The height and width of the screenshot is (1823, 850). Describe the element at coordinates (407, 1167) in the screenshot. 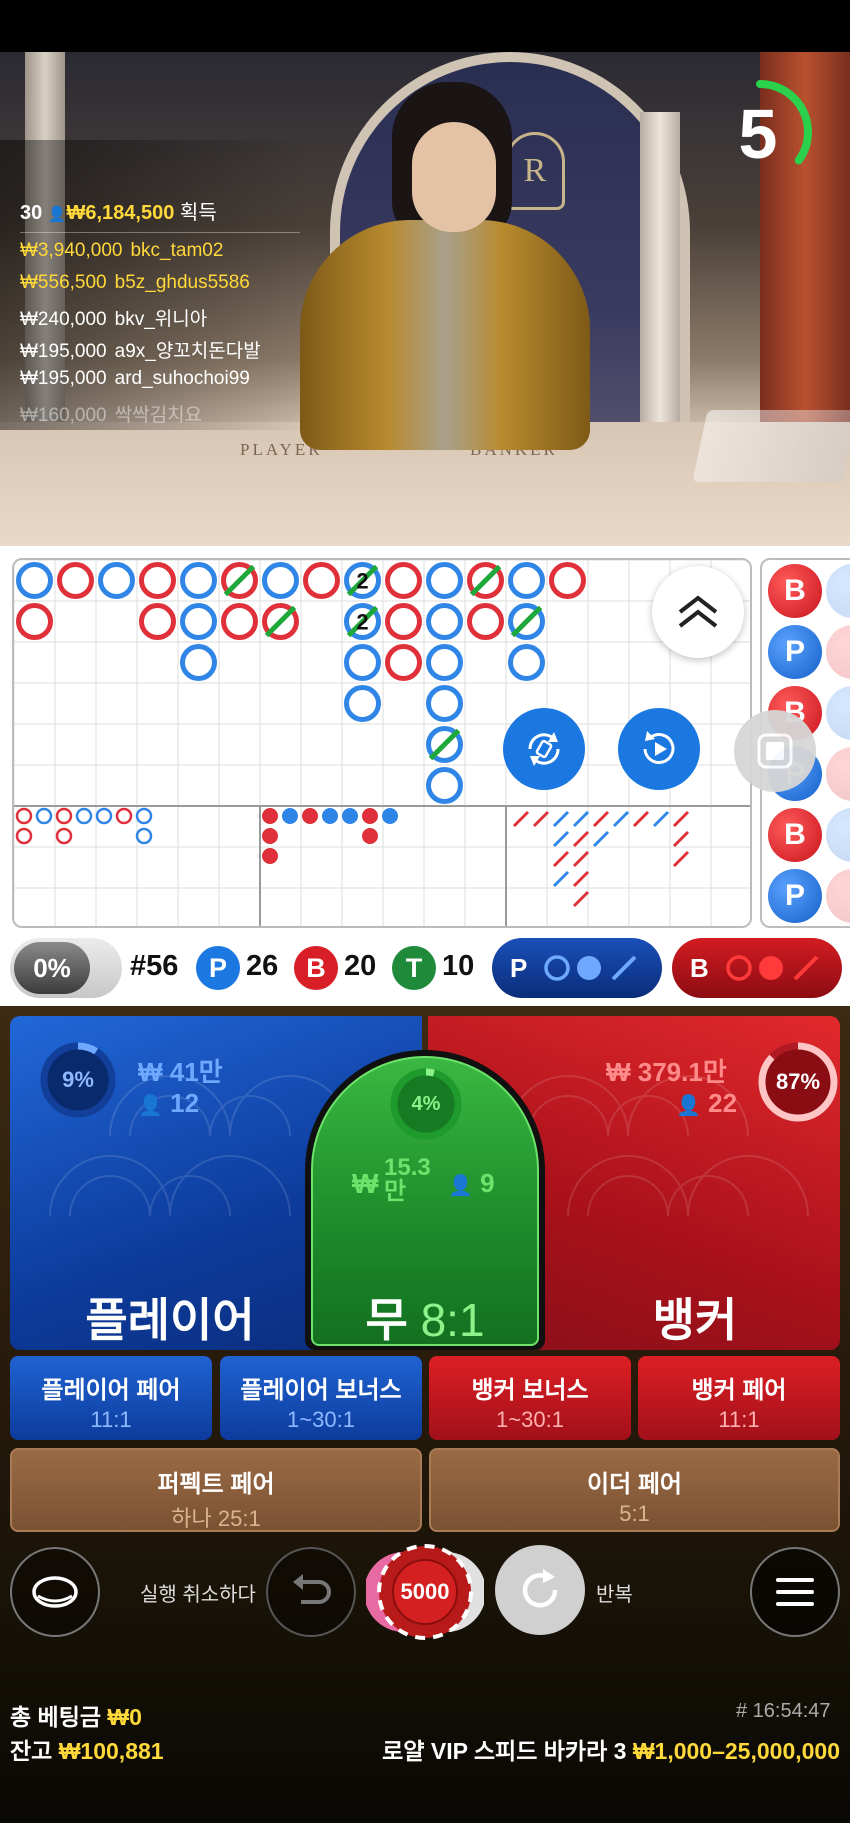

I see `tie-amount-value: 15.3` at that location.